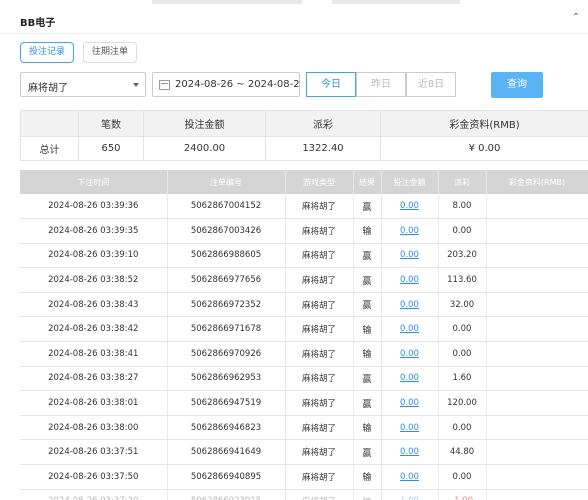 This screenshot has height=500, width=588. Describe the element at coordinates (226, 494) in the screenshot. I see `cell-bet-id: 5062866923015` at that location.